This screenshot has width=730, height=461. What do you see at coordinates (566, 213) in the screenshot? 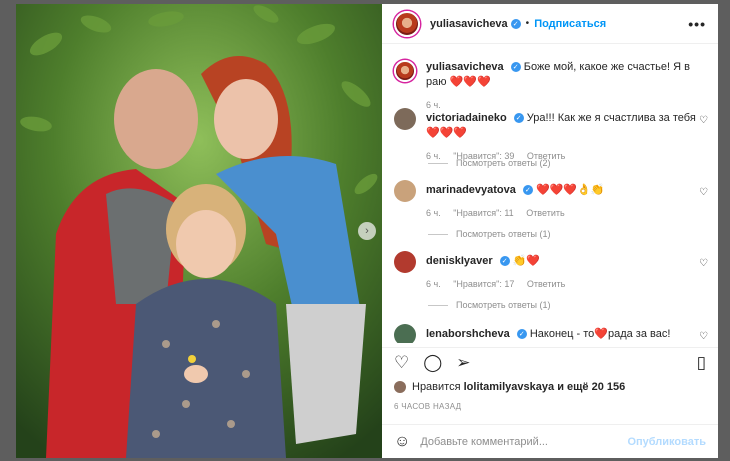
I see `comment-meta: 6 ч. "Нравится": 11 Ответить` at bounding box center [566, 213].